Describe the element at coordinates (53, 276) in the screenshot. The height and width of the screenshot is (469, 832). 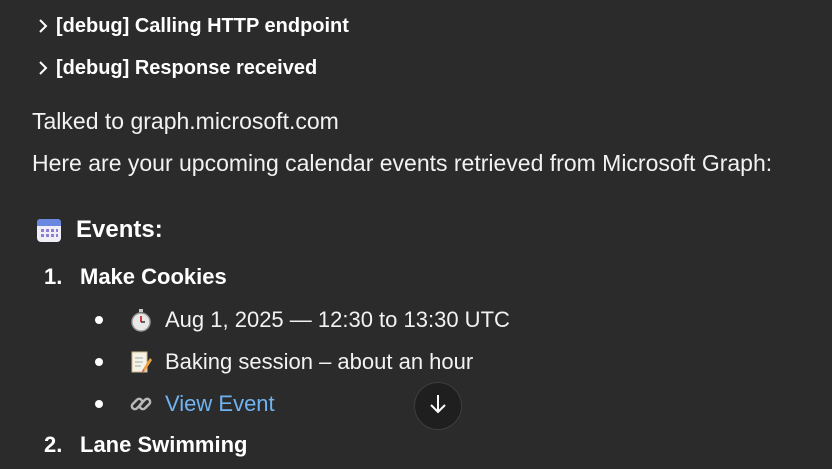
I see `event-number: 1.` at that location.